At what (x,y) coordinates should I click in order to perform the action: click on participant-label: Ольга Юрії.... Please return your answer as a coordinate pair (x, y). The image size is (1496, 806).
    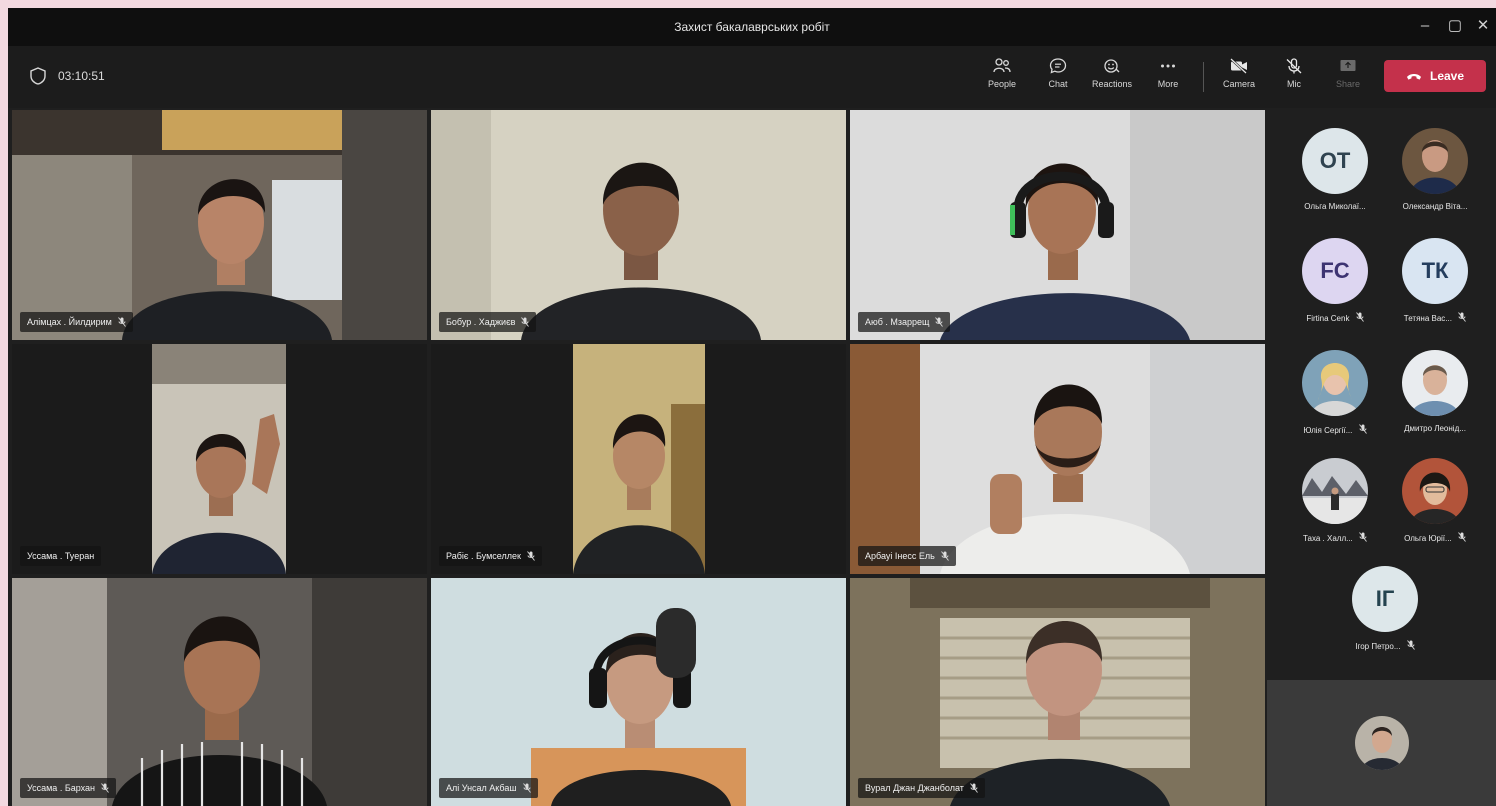
    Looking at the image, I should click on (1435, 537).